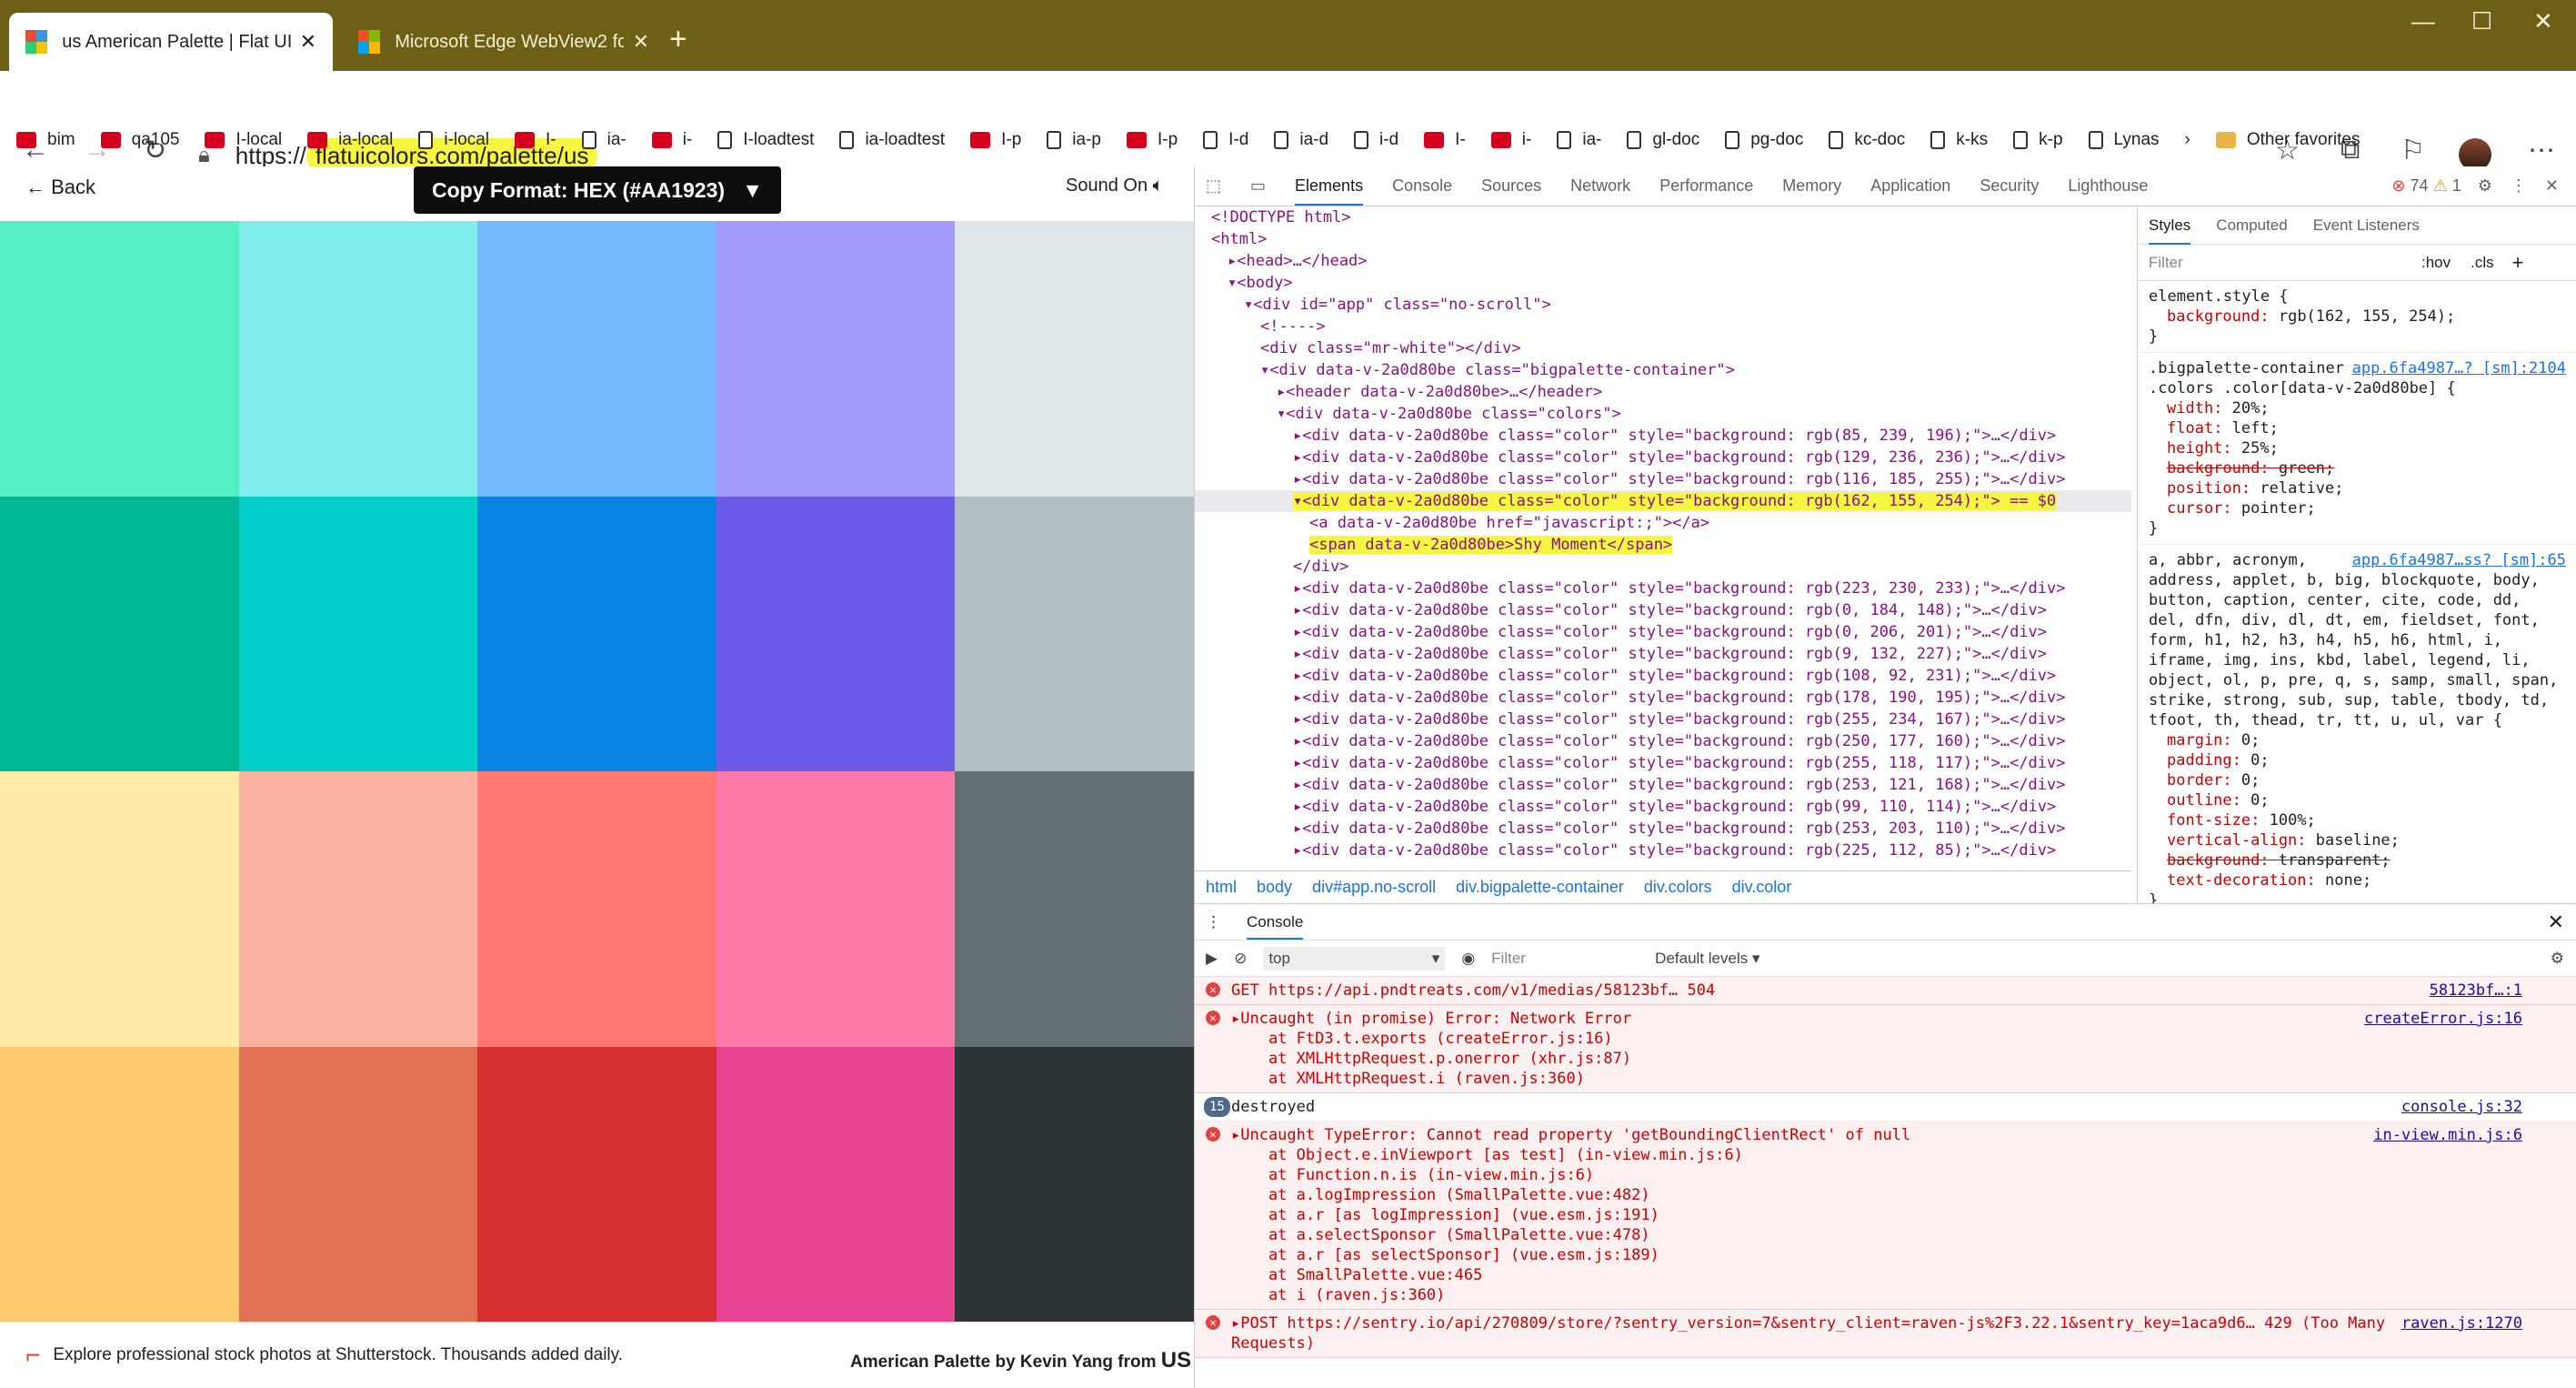 This screenshot has width=2576, height=1388. Describe the element at coordinates (1600, 186) in the screenshot. I see `devtools-tab-network: Network` at that location.